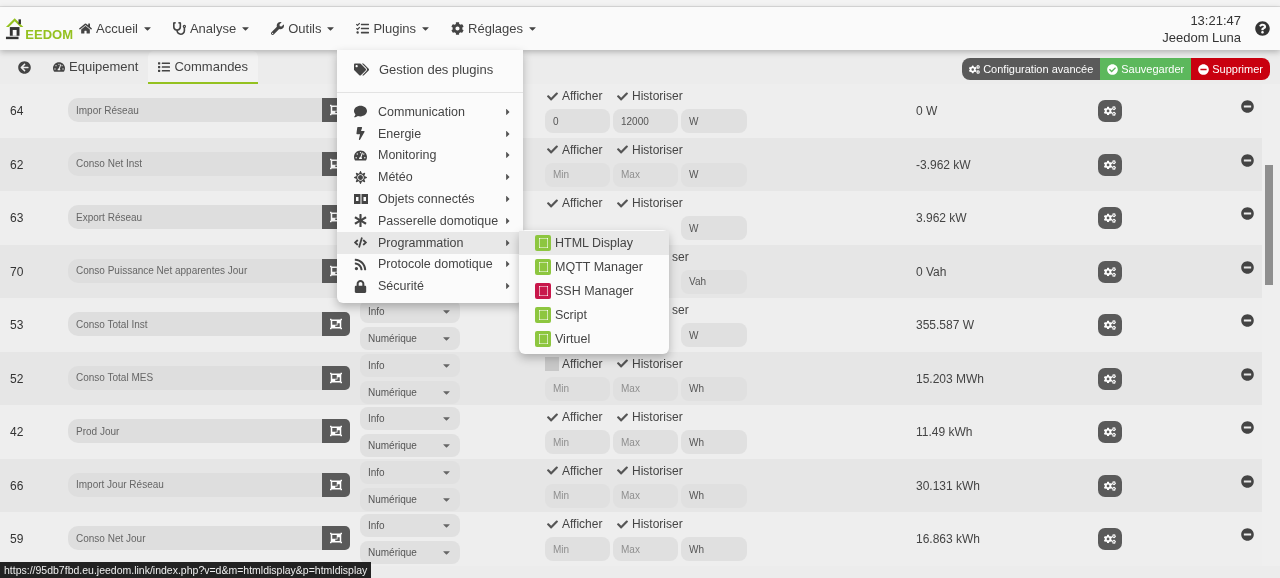  I want to click on menu-item: Gestion des plugins, so click(430, 69).